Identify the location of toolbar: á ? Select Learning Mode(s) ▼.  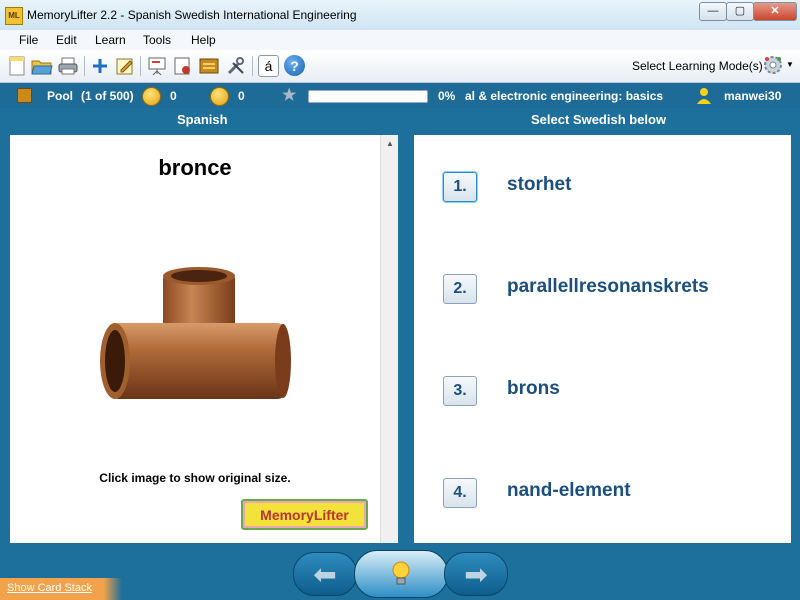
(400, 66).